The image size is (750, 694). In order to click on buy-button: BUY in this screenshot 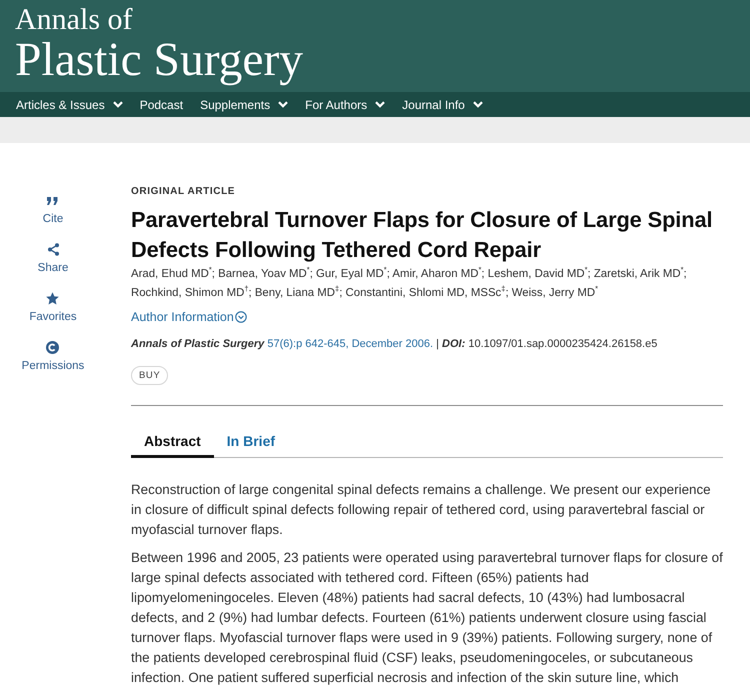, I will do `click(149, 375)`.